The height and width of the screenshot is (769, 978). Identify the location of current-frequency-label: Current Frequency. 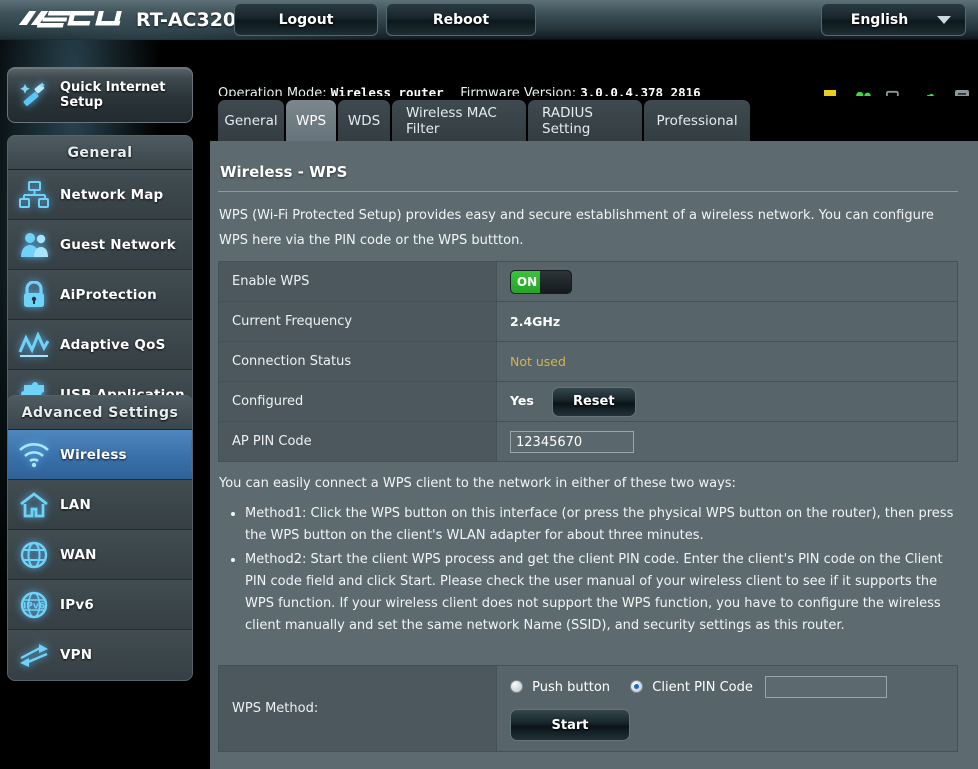
(357, 321).